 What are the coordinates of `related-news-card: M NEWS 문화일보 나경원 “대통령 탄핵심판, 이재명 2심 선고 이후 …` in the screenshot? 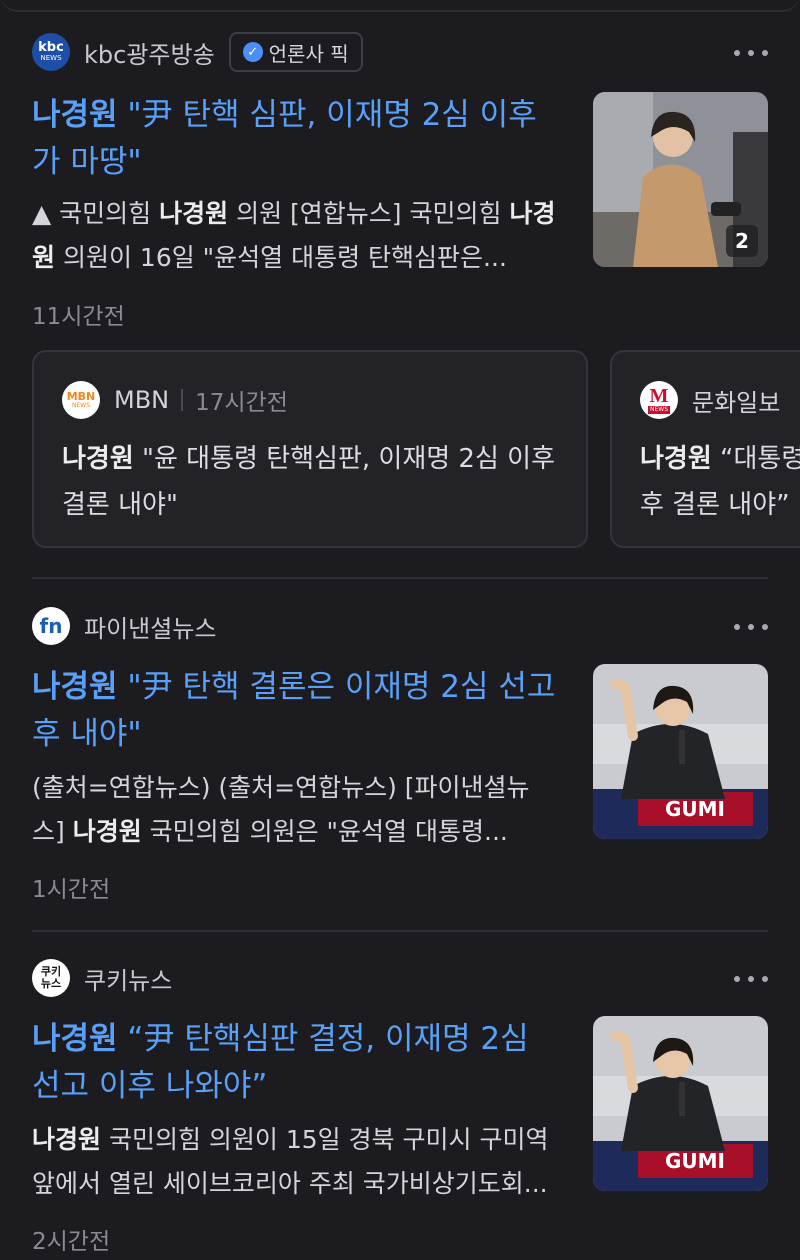 It's located at (705, 449).